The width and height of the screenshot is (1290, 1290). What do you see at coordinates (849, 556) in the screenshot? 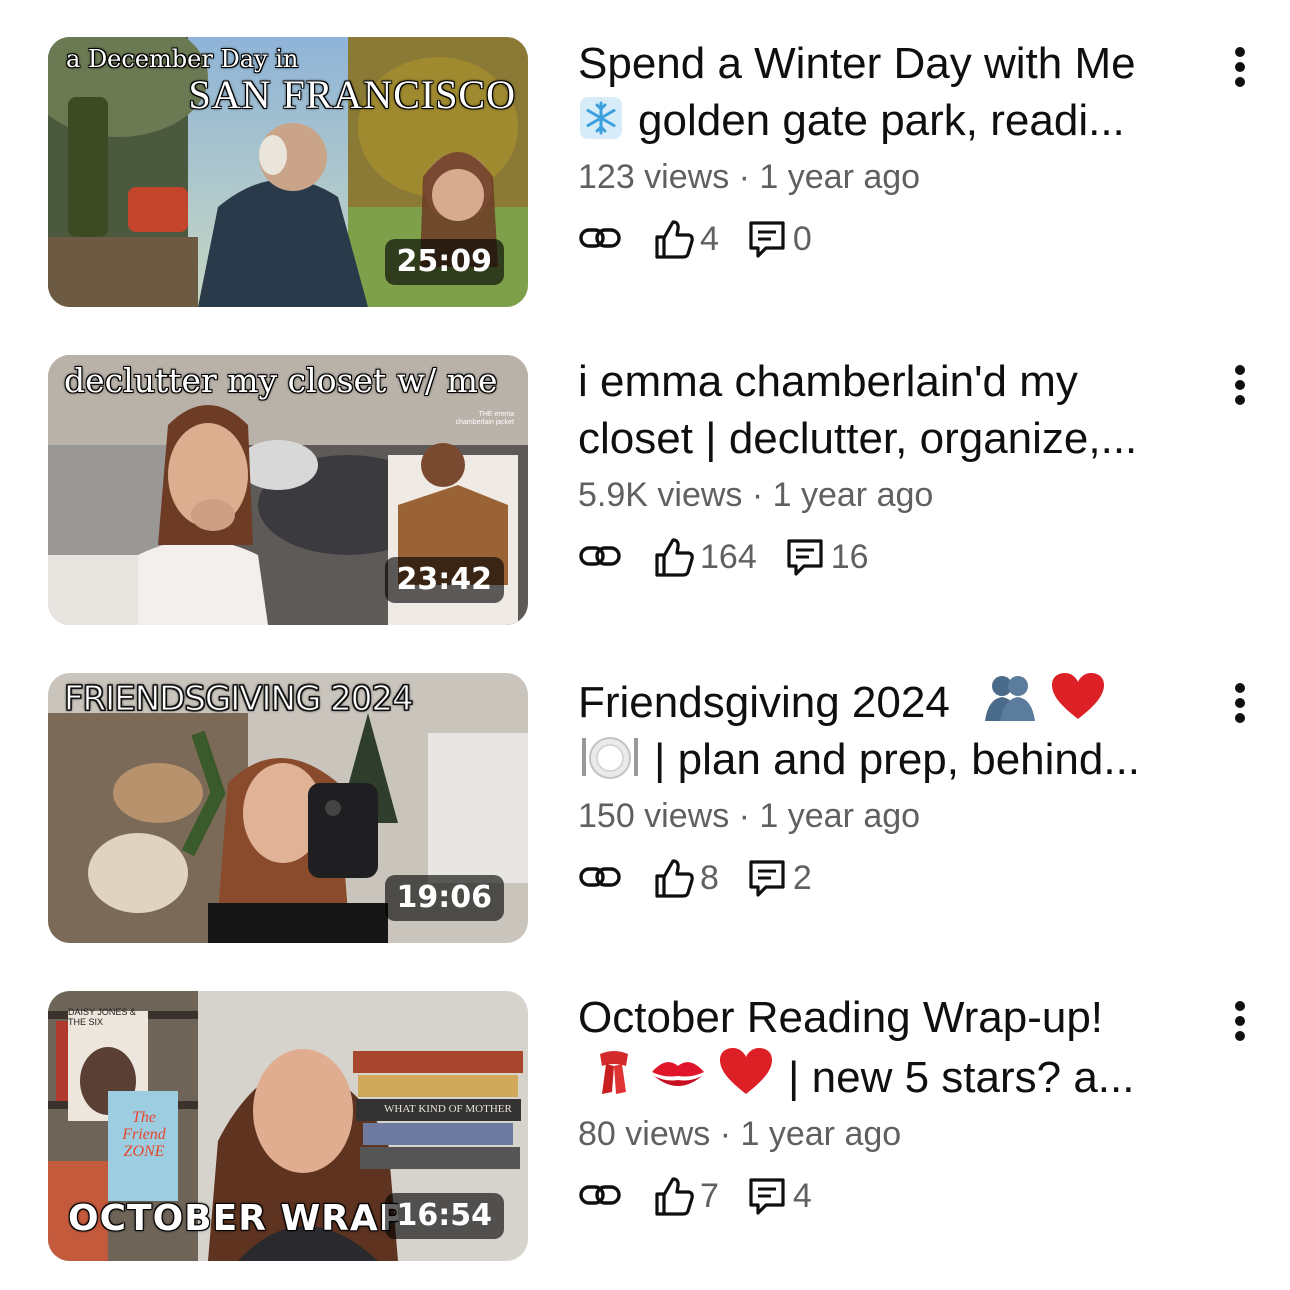
I see `comment-count: 16` at bounding box center [849, 556].